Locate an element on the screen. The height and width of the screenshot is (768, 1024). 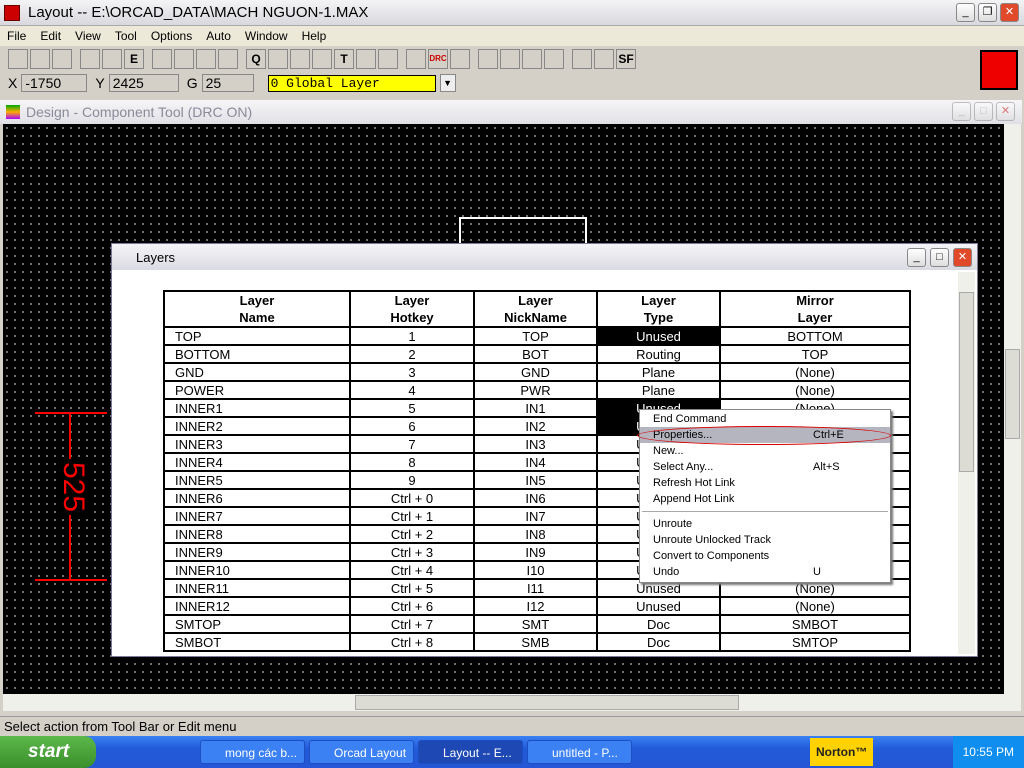
menu-edit: Edit is located at coordinates (50, 36).